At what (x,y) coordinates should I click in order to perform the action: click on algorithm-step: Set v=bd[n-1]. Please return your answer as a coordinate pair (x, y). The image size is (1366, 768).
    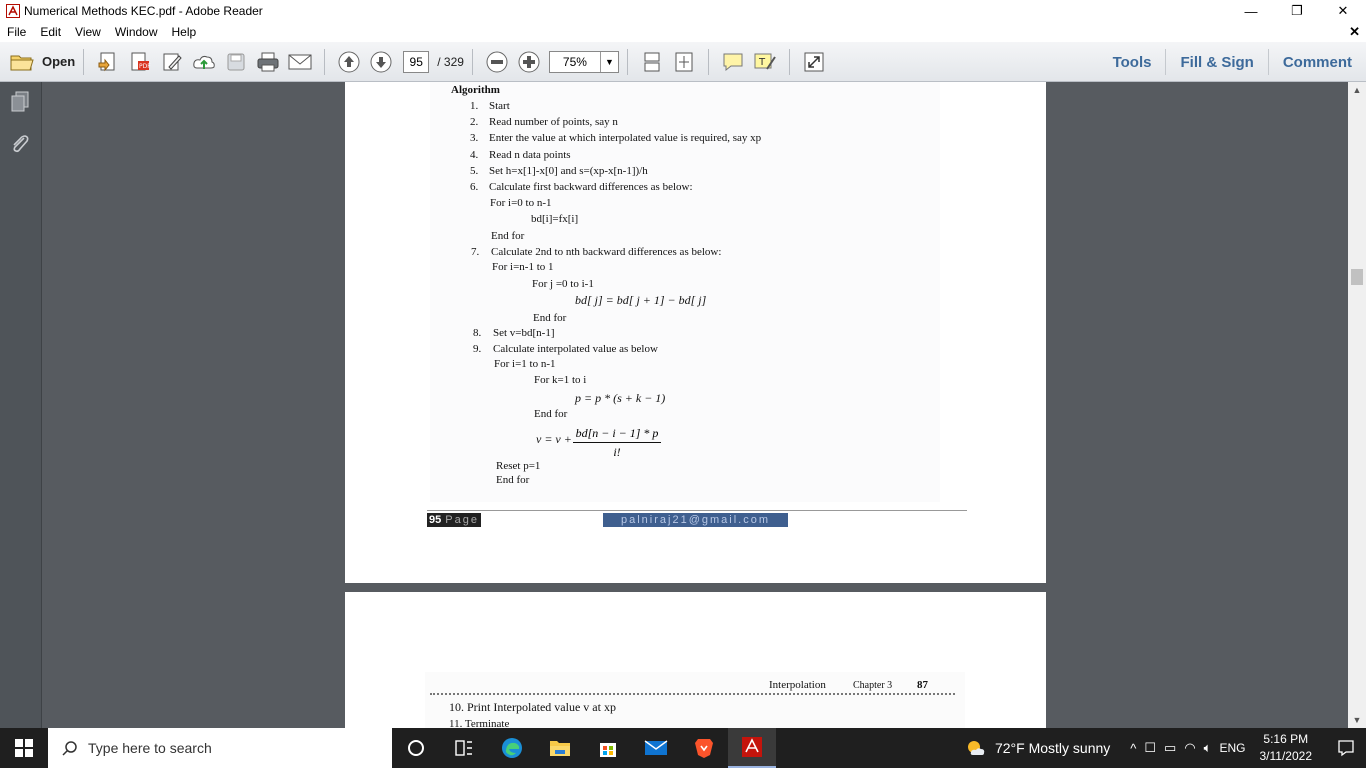
    Looking at the image, I should click on (524, 333).